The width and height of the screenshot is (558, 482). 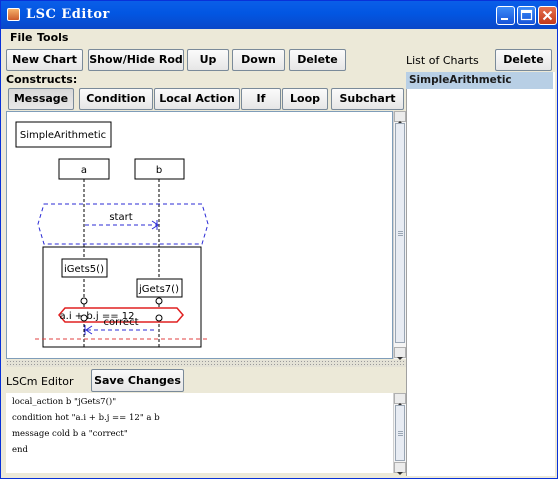 I want to click on maximize-icon, so click(x=526, y=15).